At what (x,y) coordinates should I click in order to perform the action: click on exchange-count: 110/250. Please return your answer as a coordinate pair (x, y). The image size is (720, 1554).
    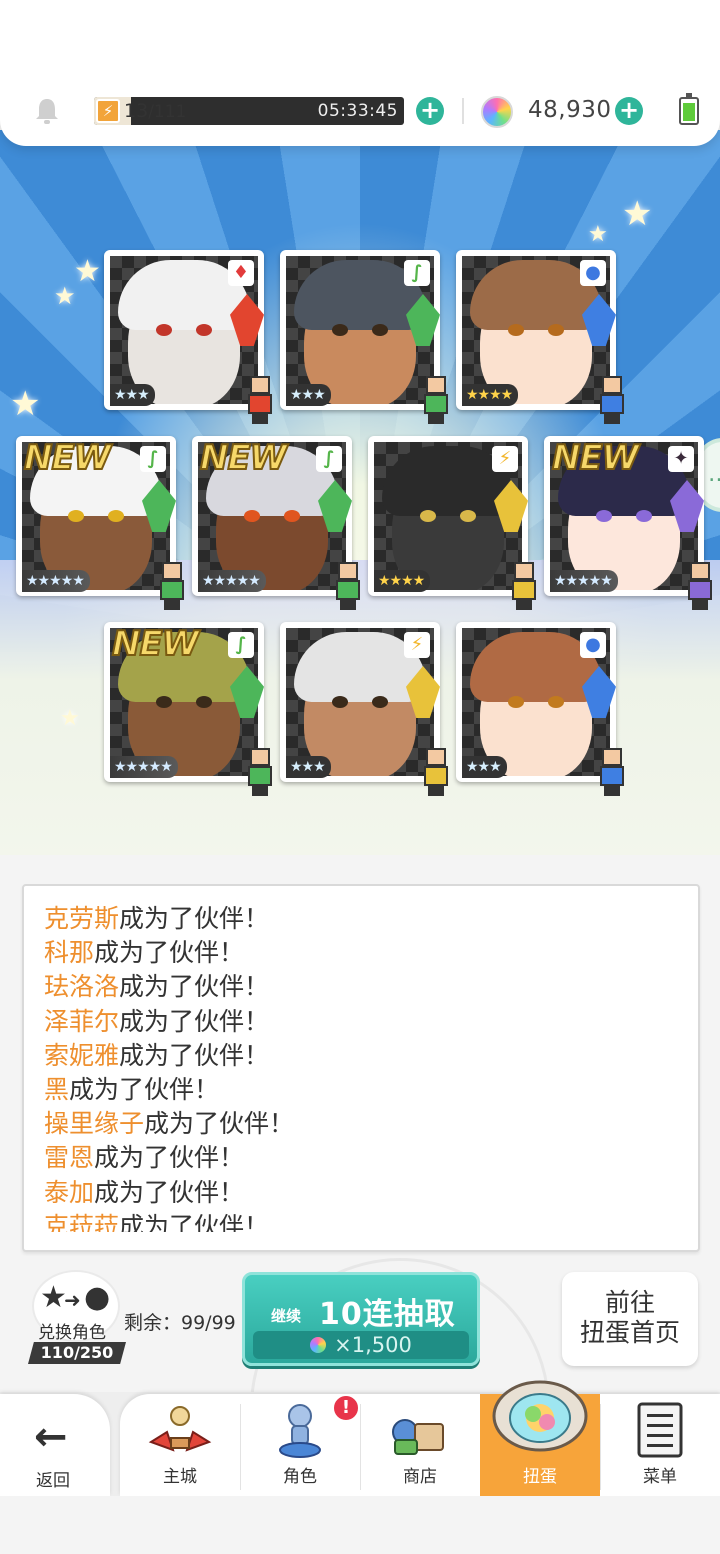
    Looking at the image, I should click on (77, 1353).